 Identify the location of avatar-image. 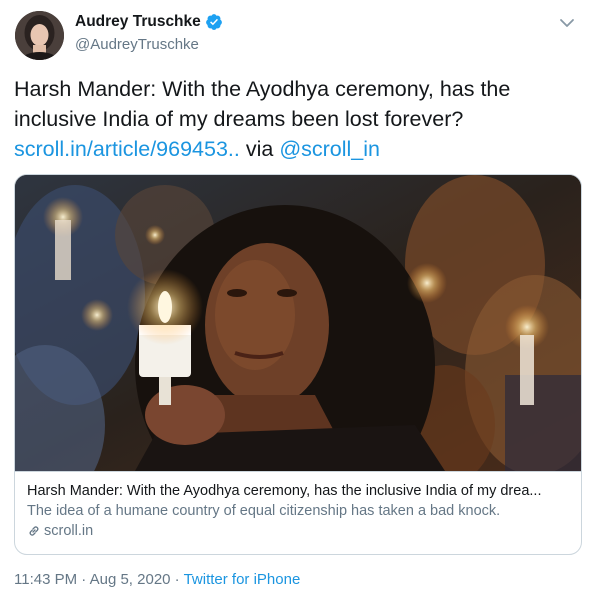
(39, 35).